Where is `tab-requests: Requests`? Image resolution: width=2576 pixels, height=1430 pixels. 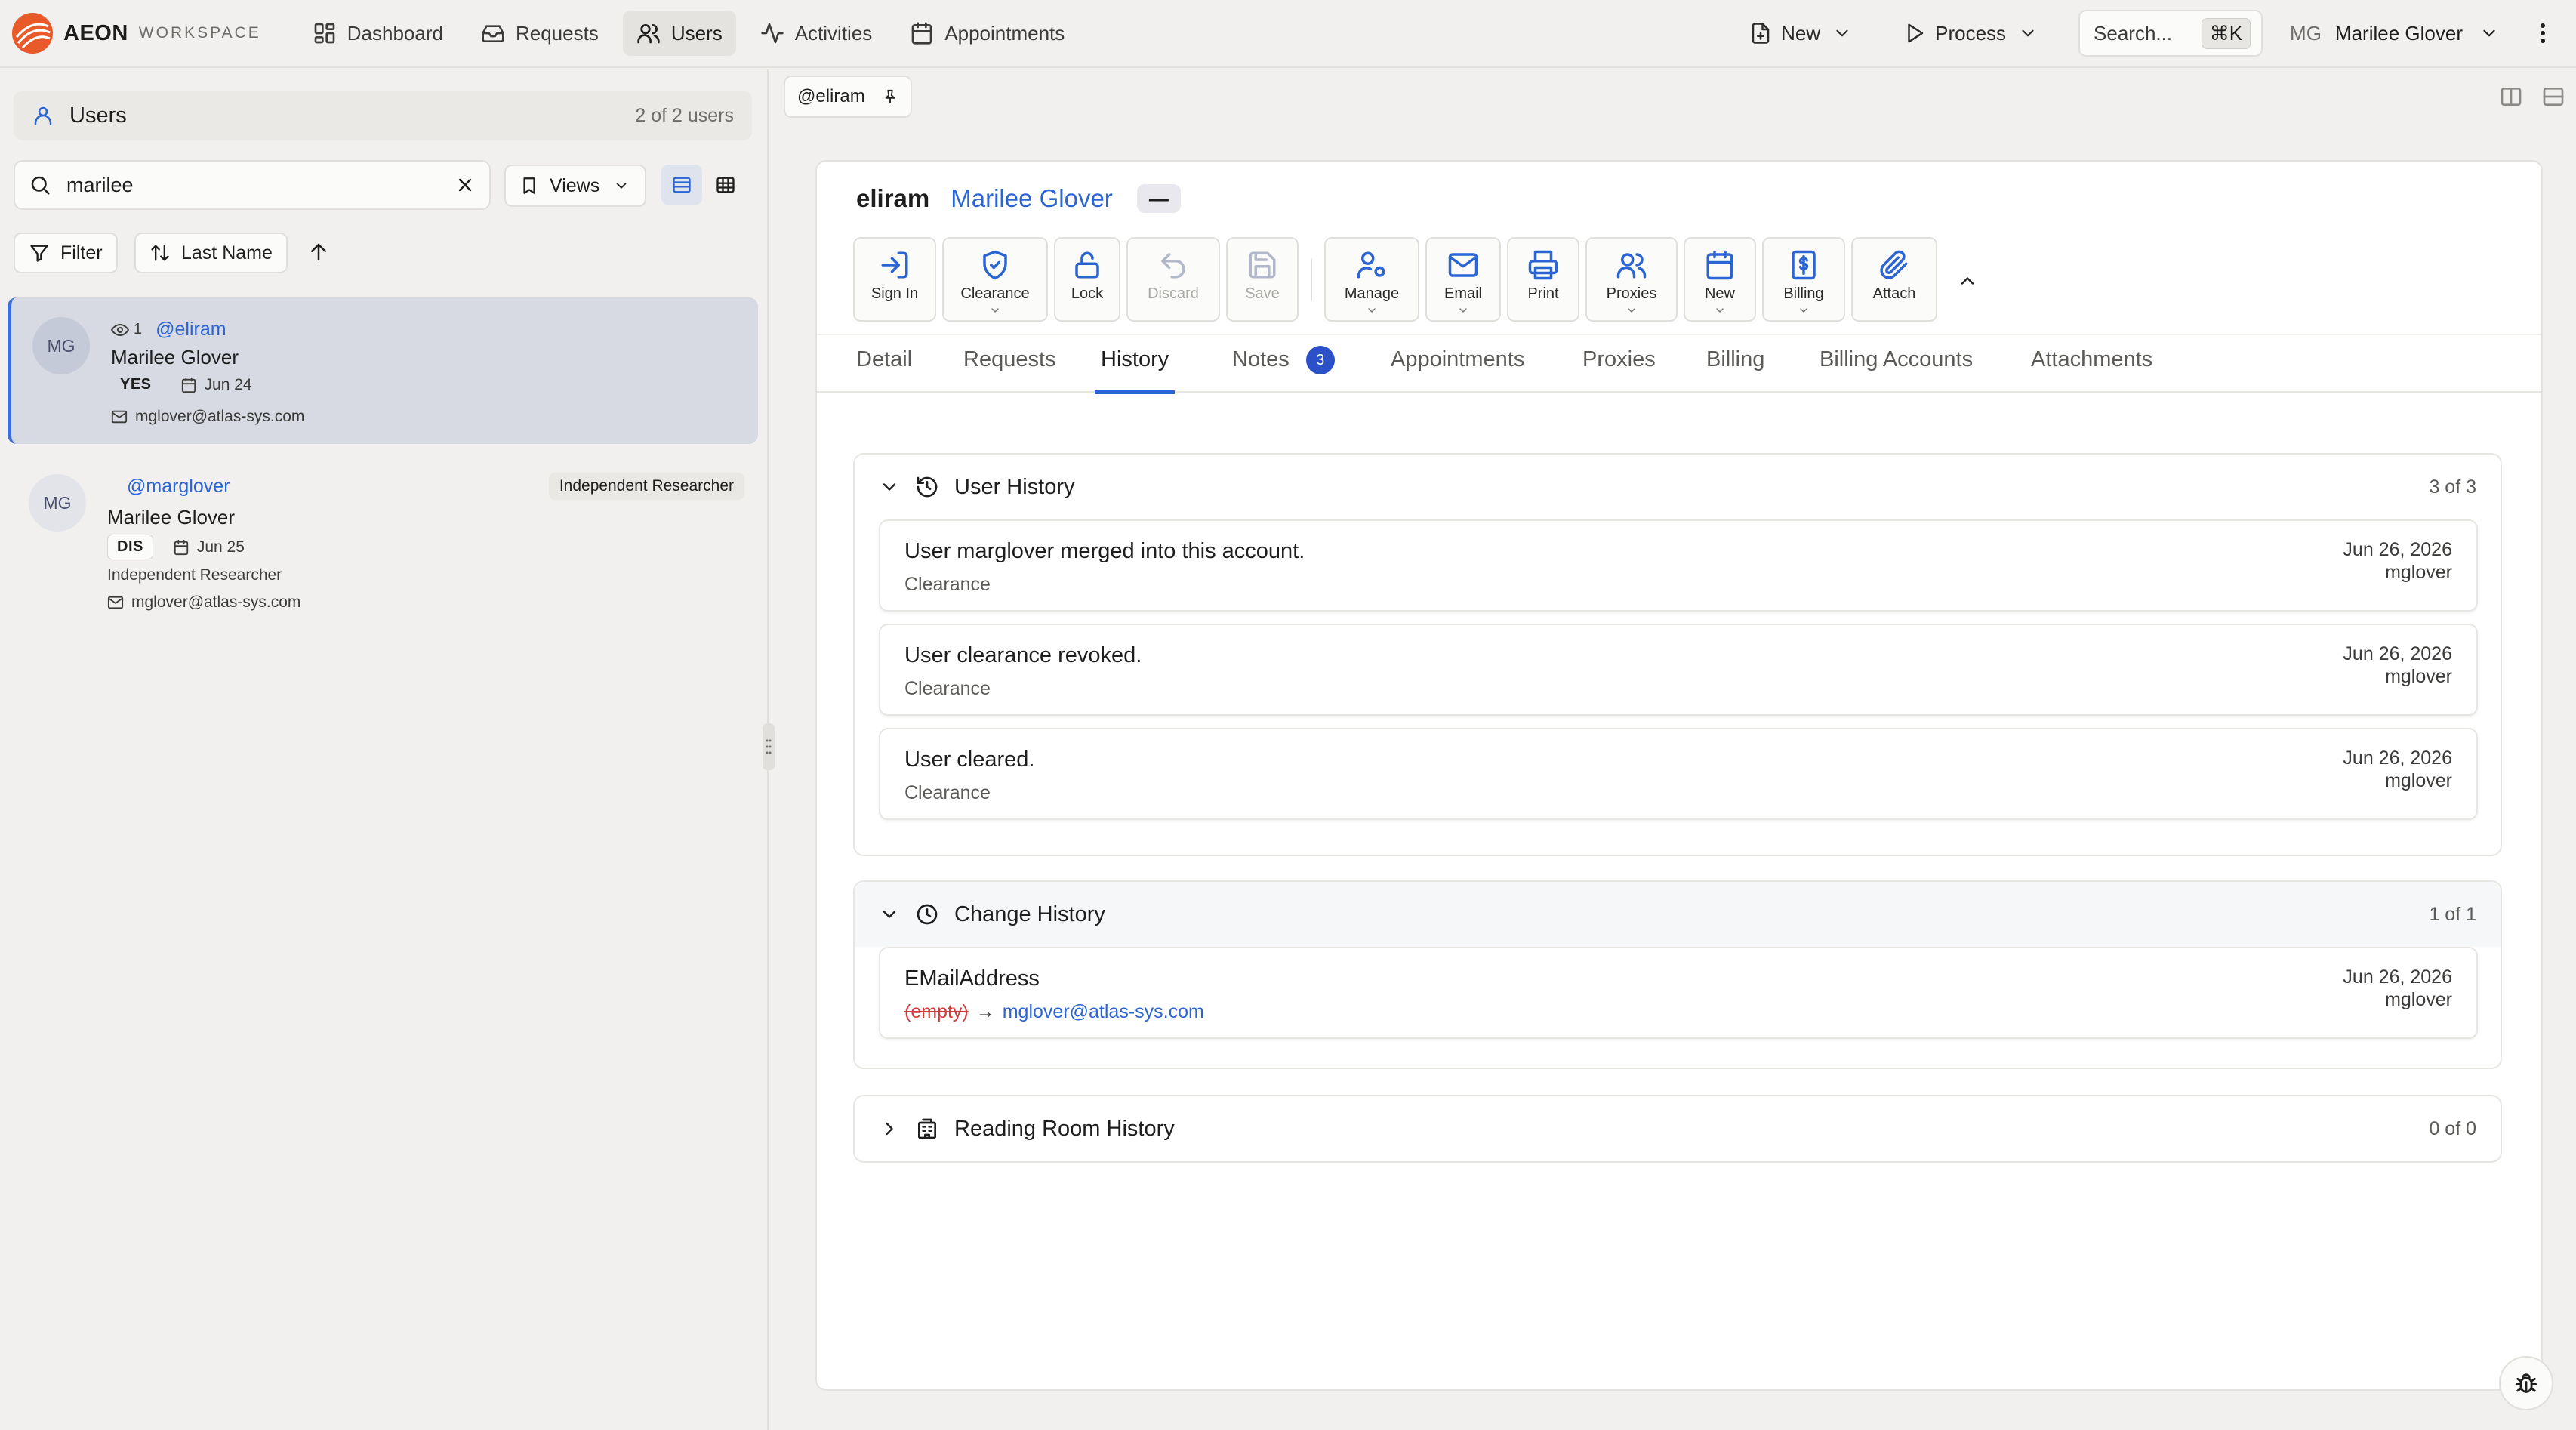 tab-requests: Requests is located at coordinates (1010, 370).